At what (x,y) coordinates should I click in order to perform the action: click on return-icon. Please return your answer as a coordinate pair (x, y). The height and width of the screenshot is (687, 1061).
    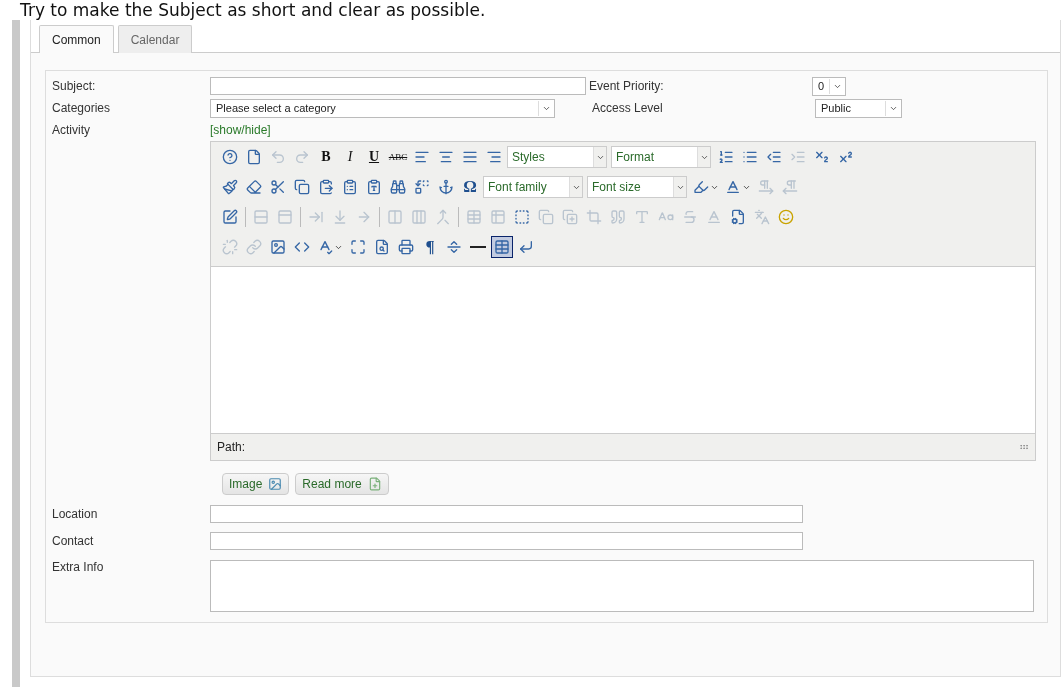
    Looking at the image, I should click on (526, 247).